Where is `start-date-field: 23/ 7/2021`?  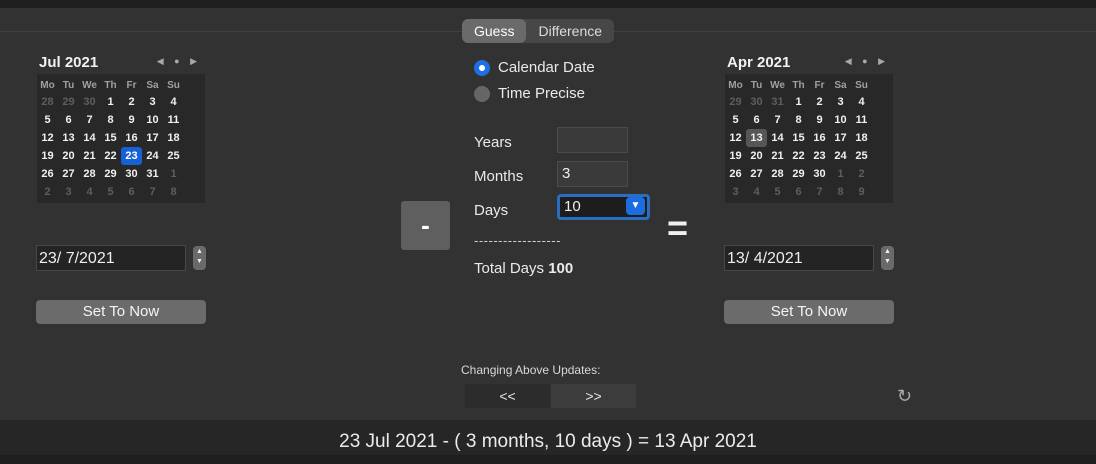 start-date-field: 23/ 7/2021 is located at coordinates (111, 258).